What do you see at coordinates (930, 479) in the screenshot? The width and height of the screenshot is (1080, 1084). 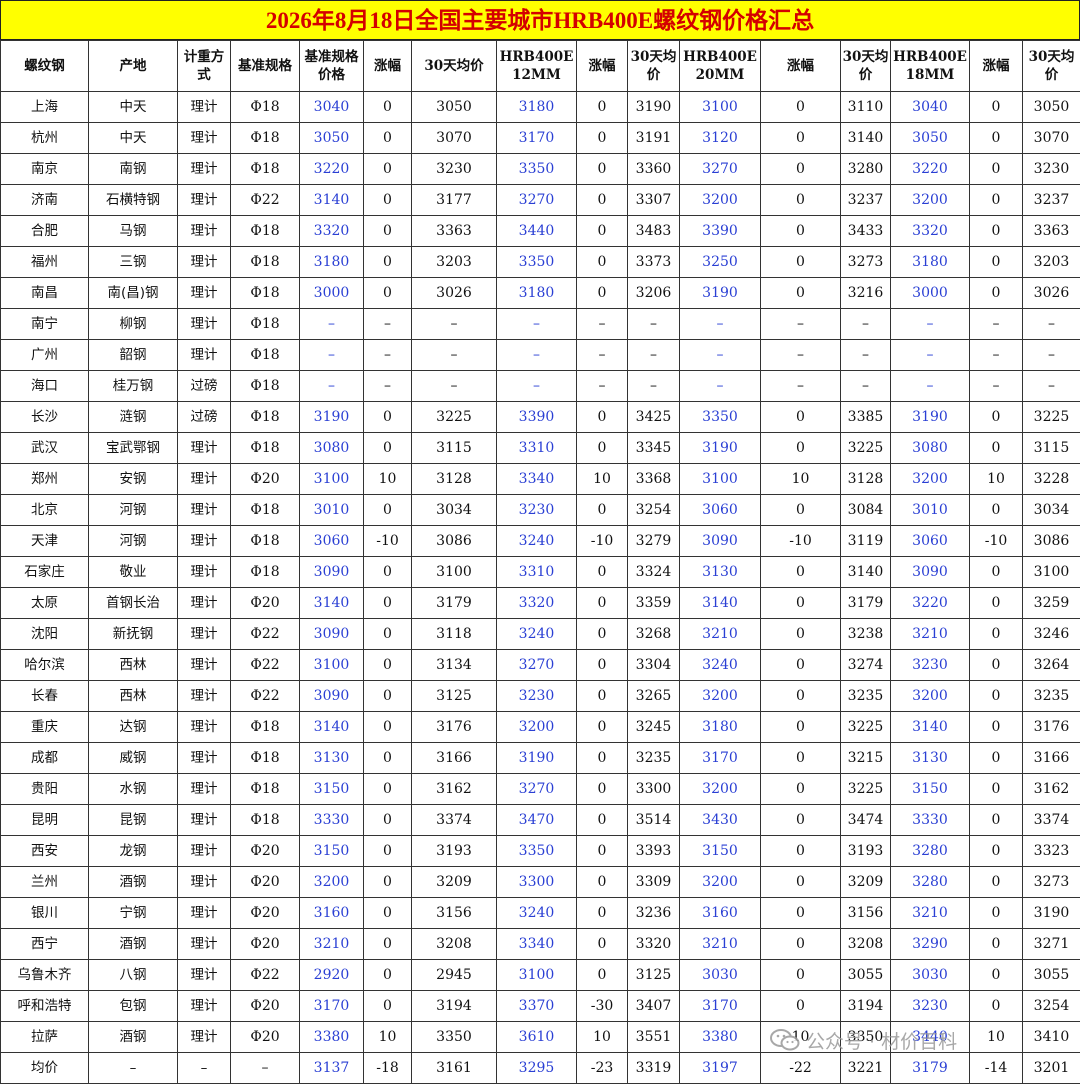 I see `cell-price-18mm: 3200` at bounding box center [930, 479].